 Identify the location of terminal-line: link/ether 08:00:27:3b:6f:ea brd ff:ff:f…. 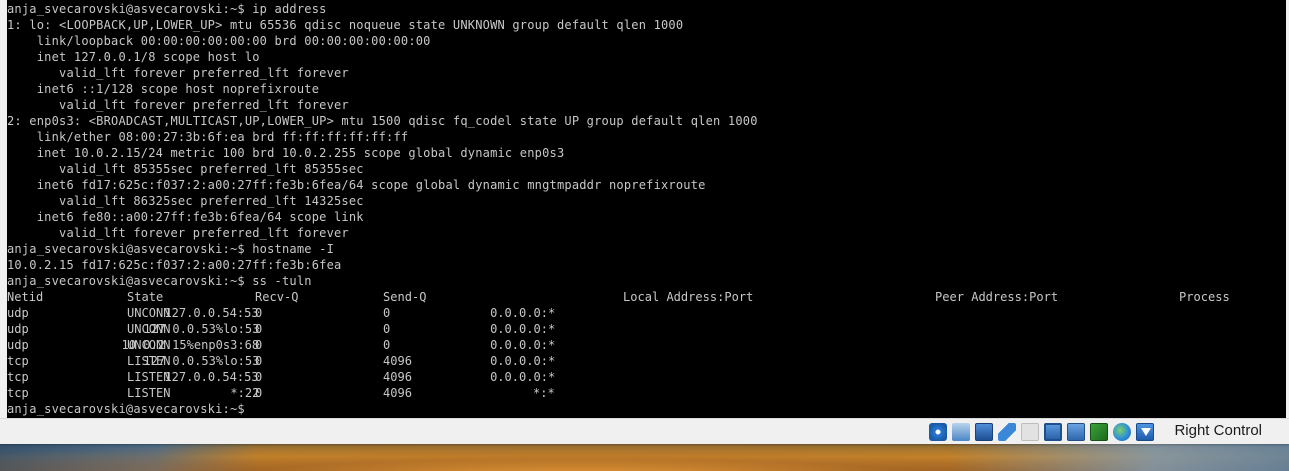
(208, 136).